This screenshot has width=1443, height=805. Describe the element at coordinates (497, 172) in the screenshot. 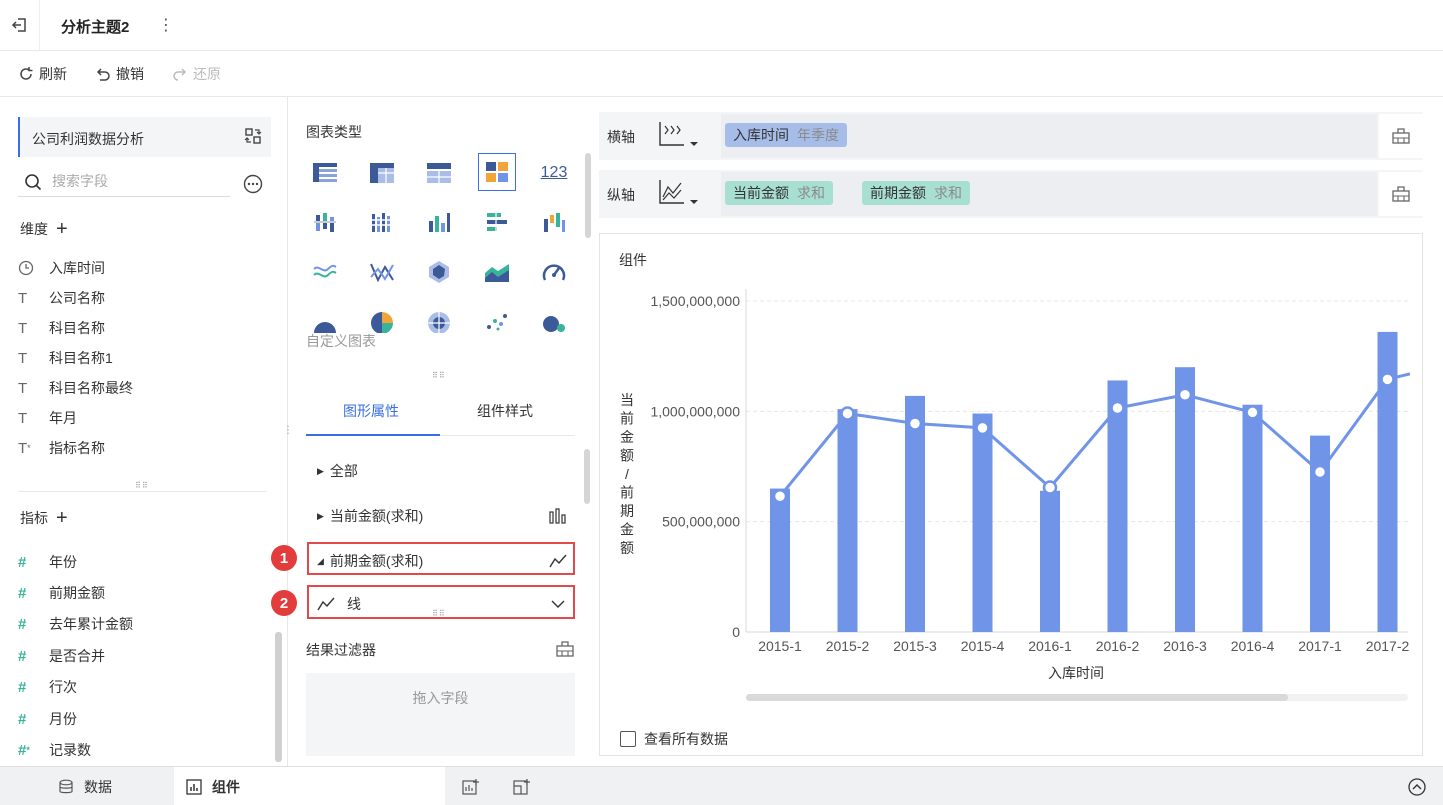

I see `combo-chart-icon` at that location.